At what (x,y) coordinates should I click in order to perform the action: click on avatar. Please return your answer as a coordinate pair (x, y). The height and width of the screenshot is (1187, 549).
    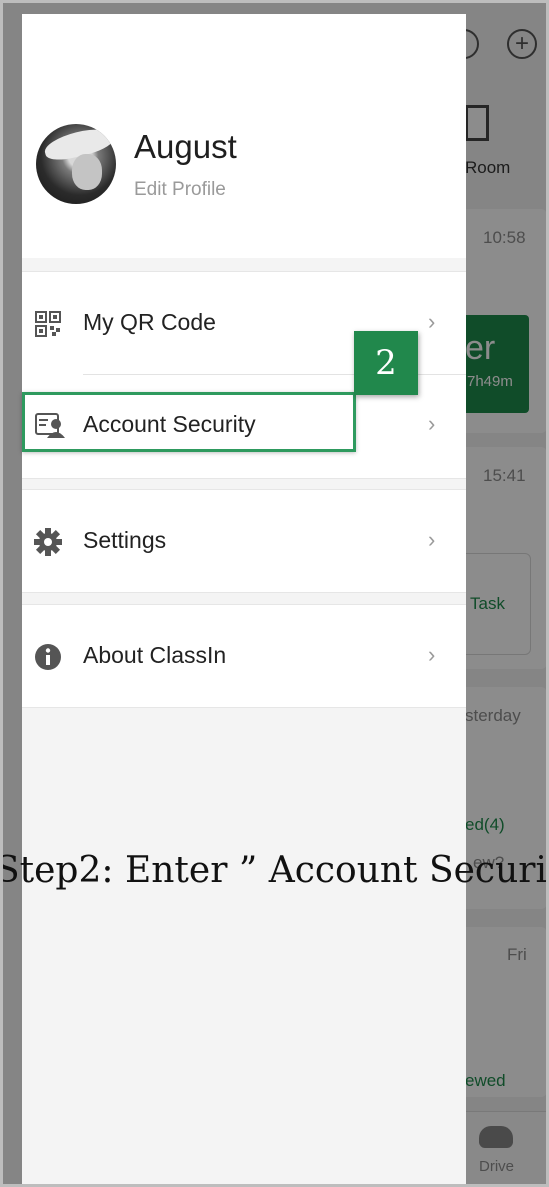
    Looking at the image, I should click on (76, 164).